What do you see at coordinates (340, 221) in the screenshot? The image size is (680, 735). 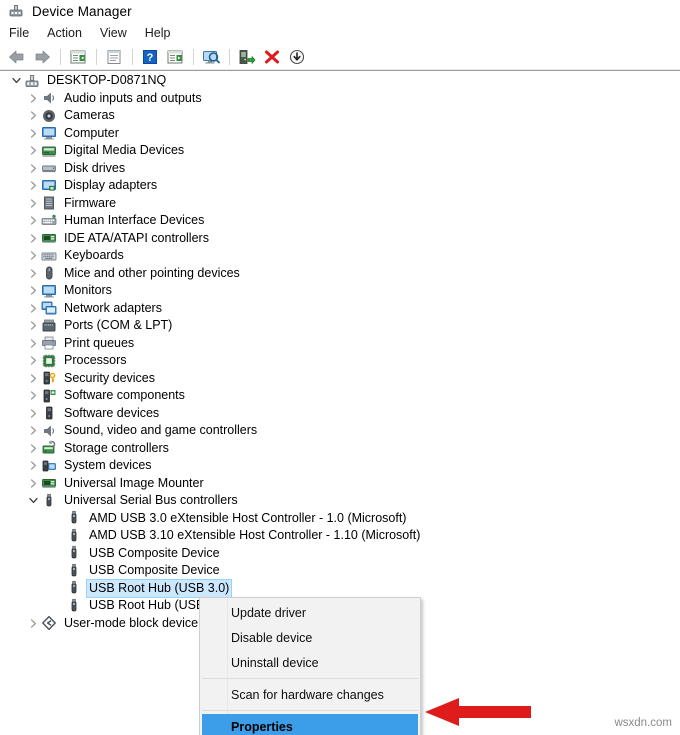 I see `tree-item-human-interface-devices: Human Interface Devices` at bounding box center [340, 221].